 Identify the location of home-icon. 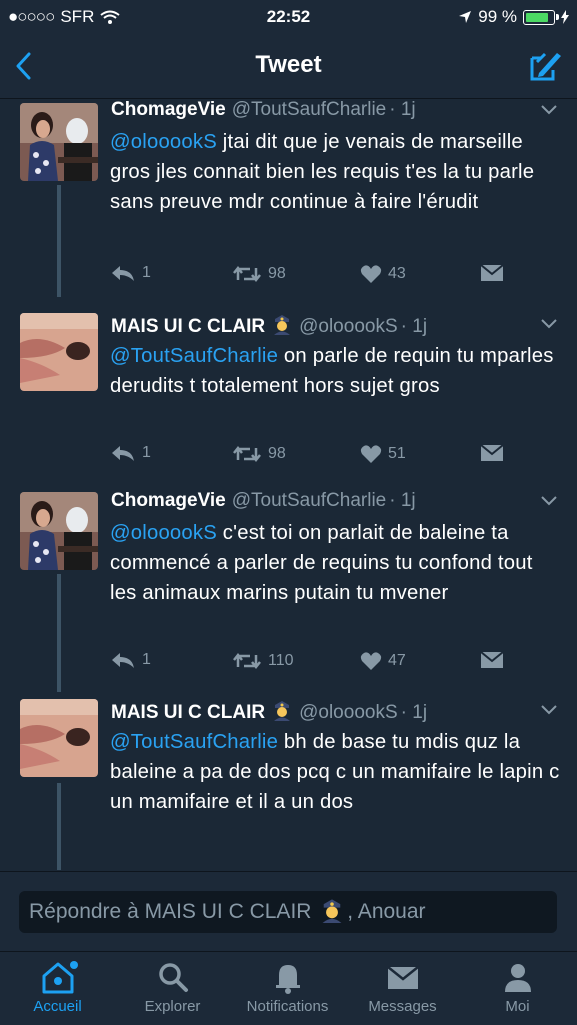
(60, 977).